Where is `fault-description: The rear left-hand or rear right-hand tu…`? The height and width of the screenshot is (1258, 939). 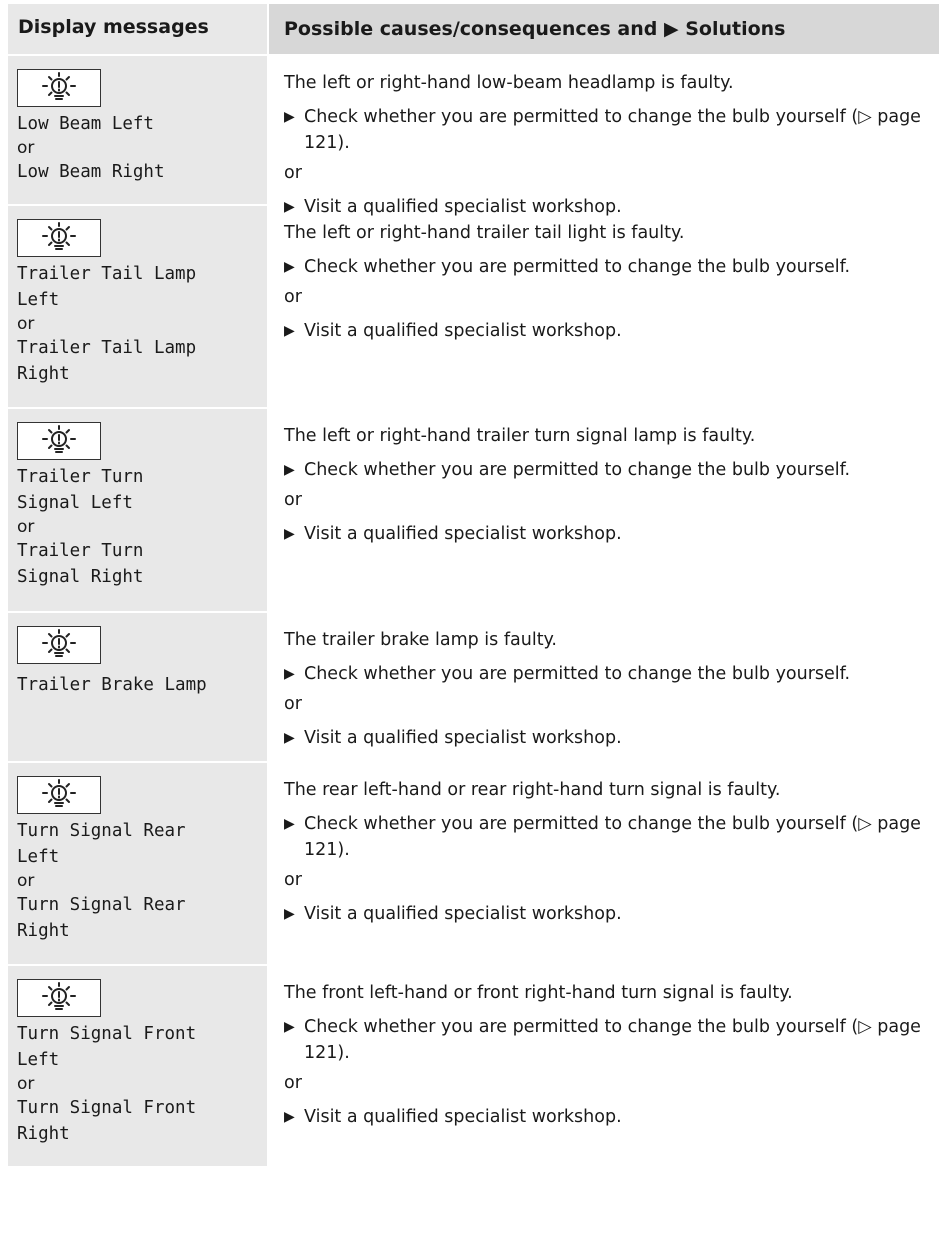
fault-description: The rear left-hand or rear right-hand tu… is located at coordinates (532, 790).